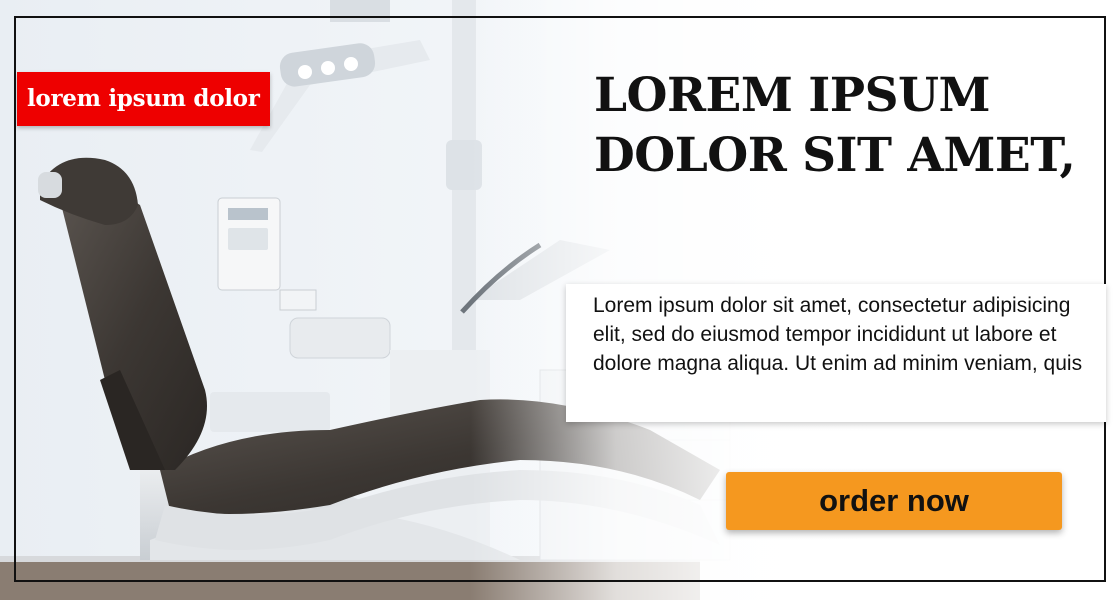 Image resolution: width=1120 pixels, height=600 pixels. I want to click on headline: LOREM IPSUM DOLOR SIT AMET,, so click(835, 125).